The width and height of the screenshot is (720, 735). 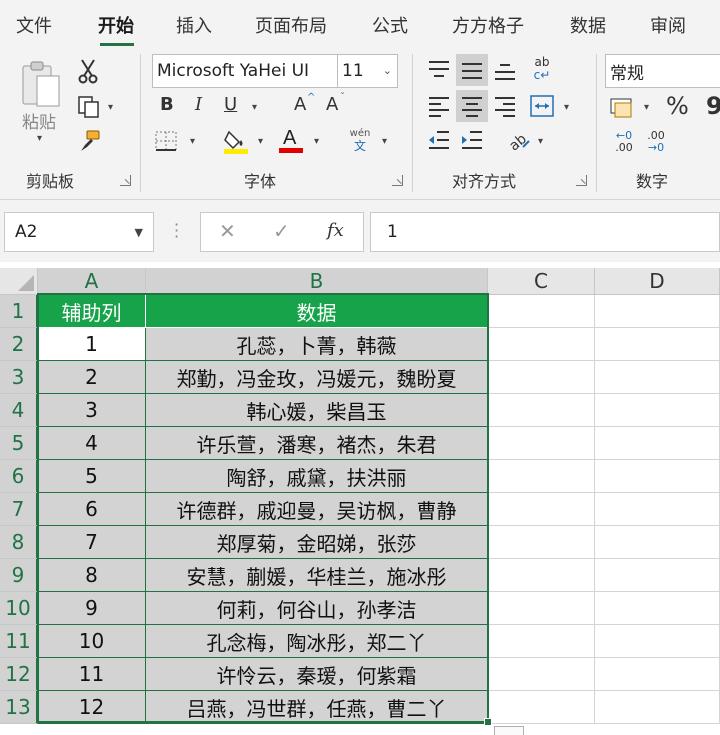 What do you see at coordinates (19, 443) in the screenshot?
I see `row-header: 5` at bounding box center [19, 443].